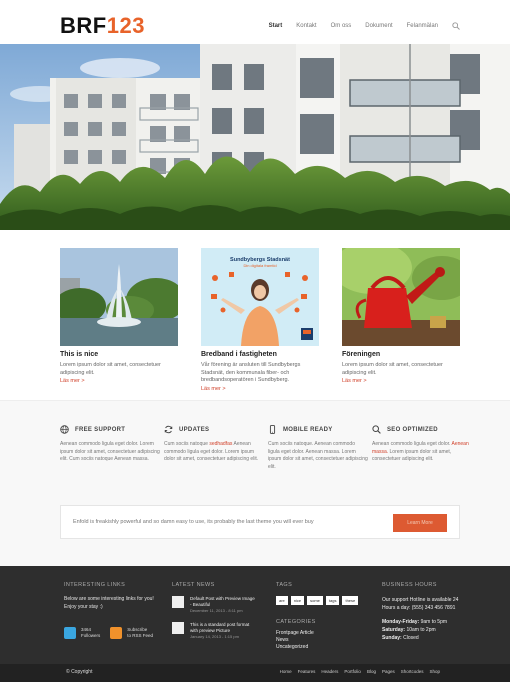 The height and width of the screenshot is (682, 510). What do you see at coordinates (315, 600) in the screenshot?
I see `tag: some` at bounding box center [315, 600].